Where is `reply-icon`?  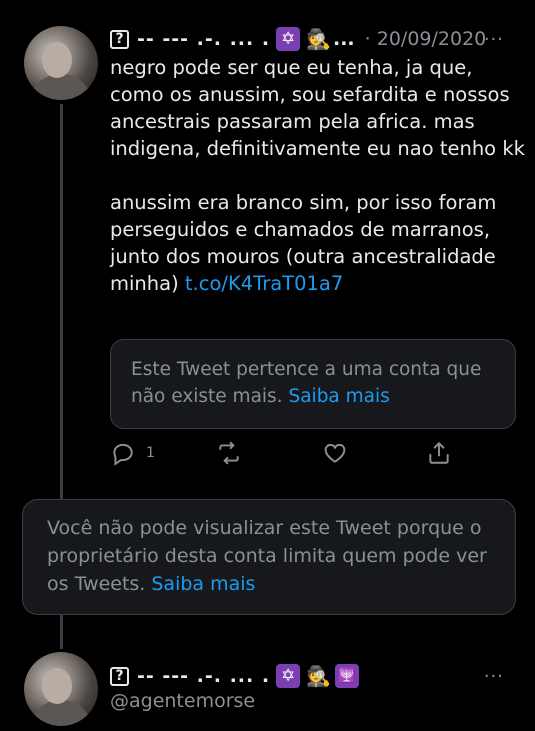 reply-icon is located at coordinates (123, 454).